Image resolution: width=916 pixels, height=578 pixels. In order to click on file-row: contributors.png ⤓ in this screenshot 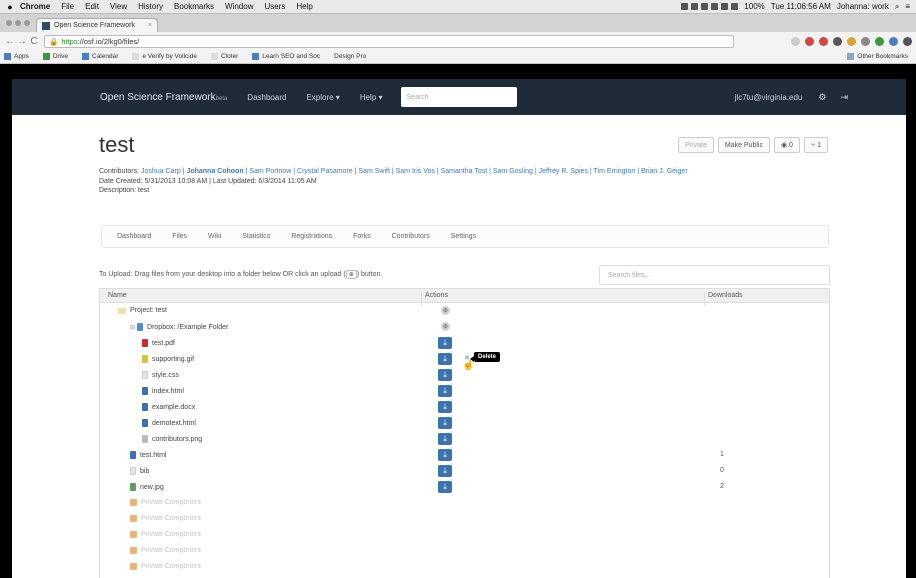, I will do `click(464, 439)`.